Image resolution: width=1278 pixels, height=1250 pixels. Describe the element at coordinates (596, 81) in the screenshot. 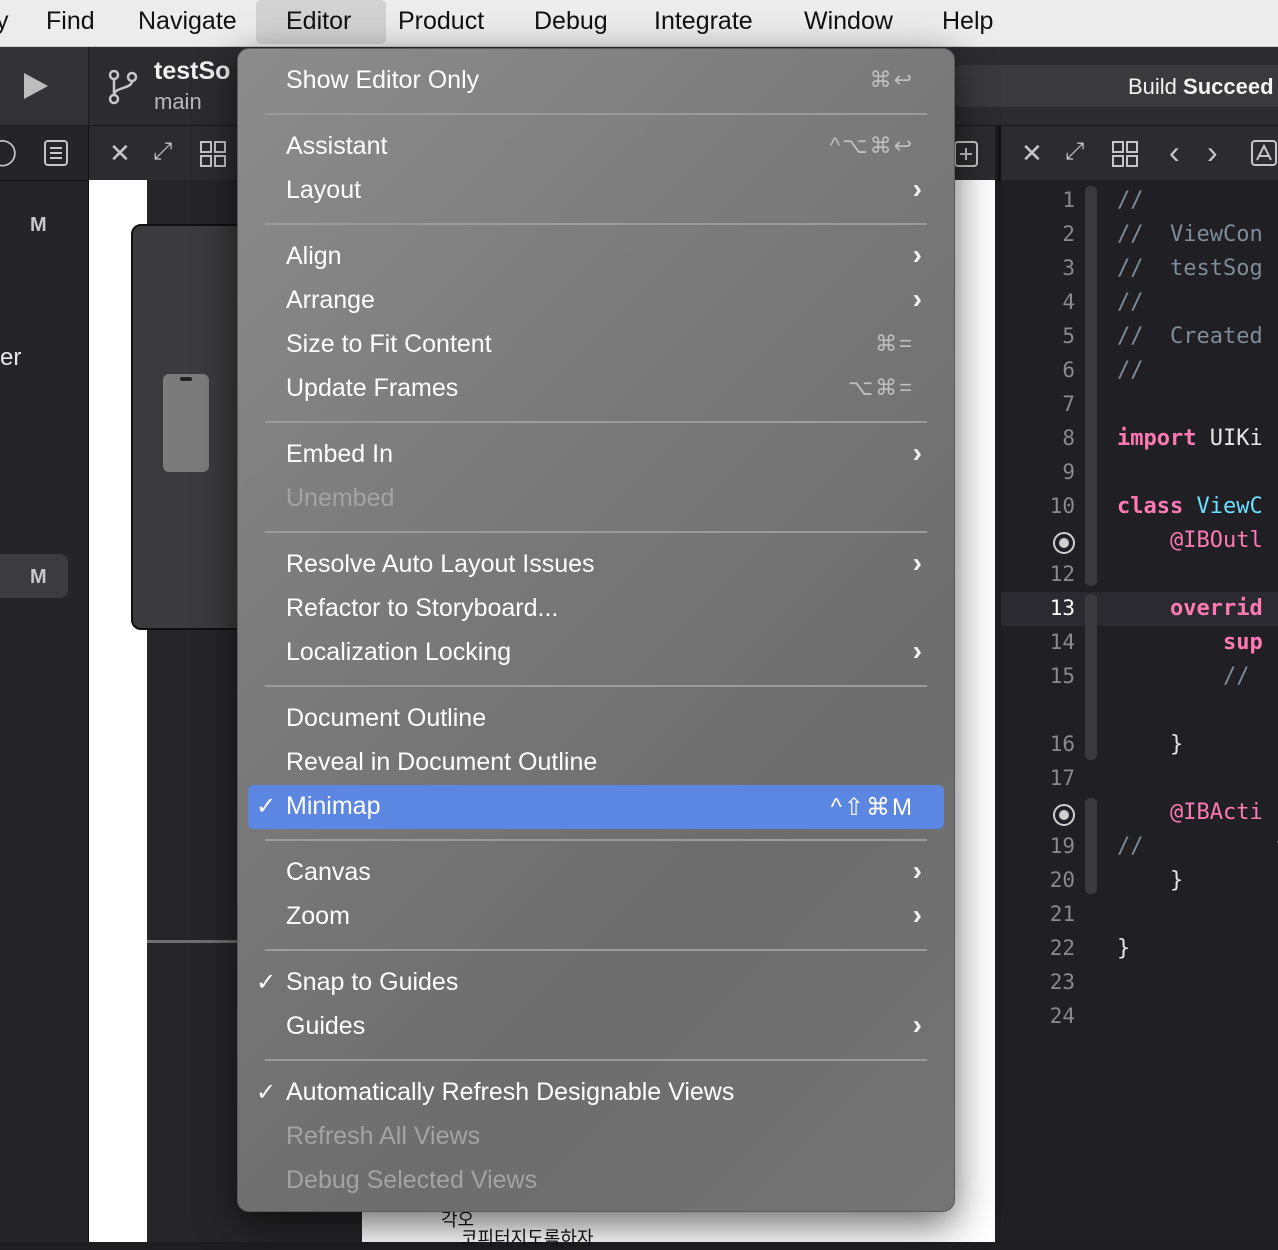

I see `menu-item-show-editor-only: Show Editor Only ⌘↩` at that location.